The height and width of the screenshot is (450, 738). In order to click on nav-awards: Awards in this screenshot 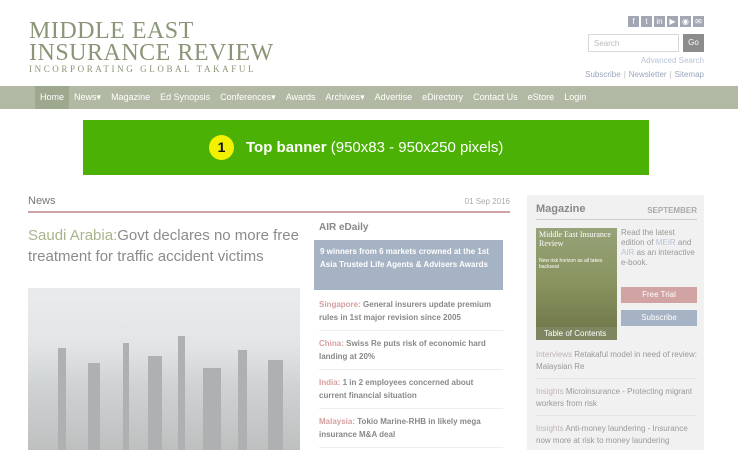, I will do `click(301, 97)`.